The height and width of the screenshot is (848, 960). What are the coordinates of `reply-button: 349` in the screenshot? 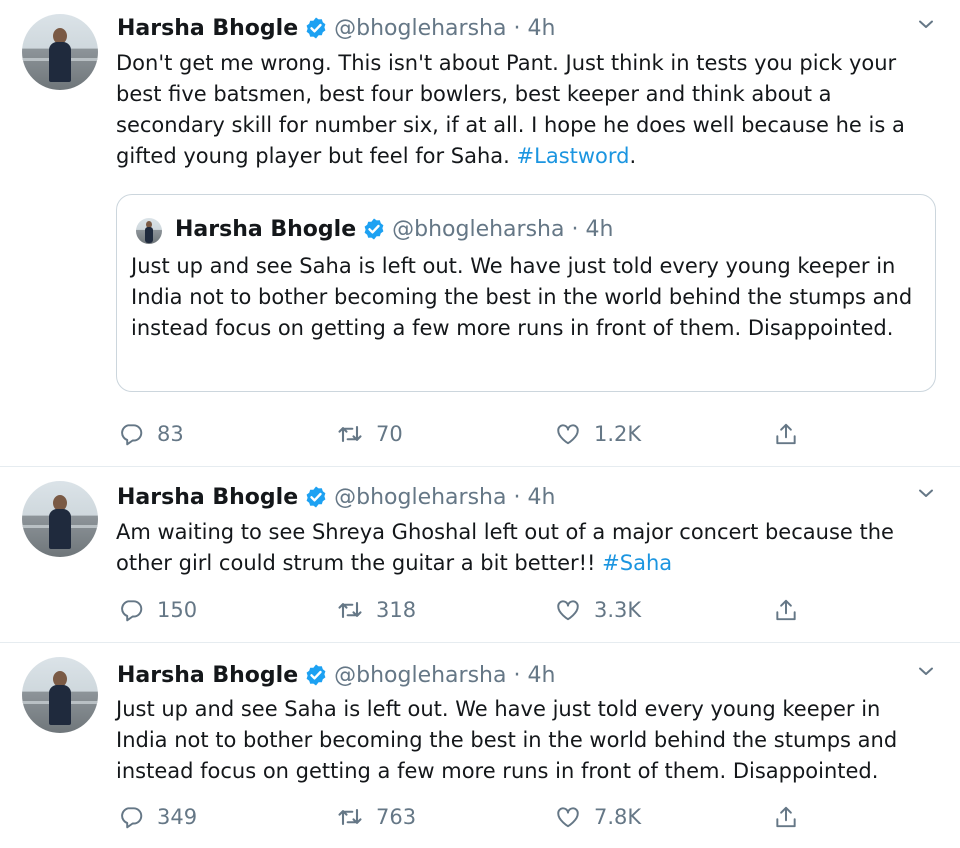 It's located at (157, 817).